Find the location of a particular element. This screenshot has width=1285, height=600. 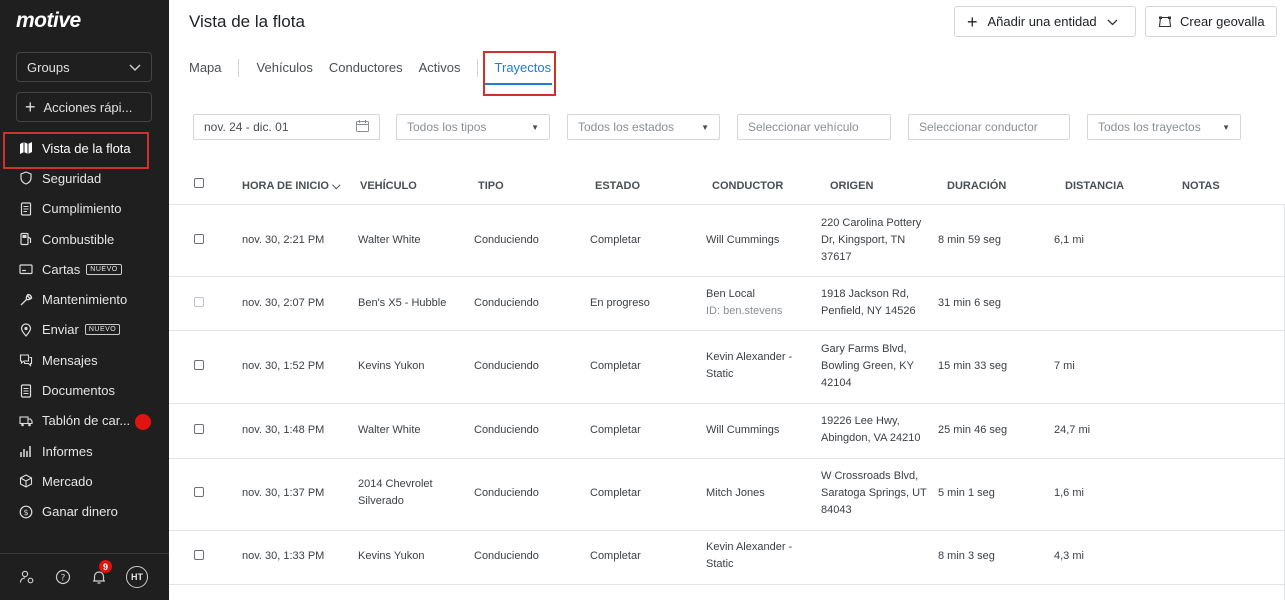

groups-dropdown: Groups is located at coordinates (84, 67).